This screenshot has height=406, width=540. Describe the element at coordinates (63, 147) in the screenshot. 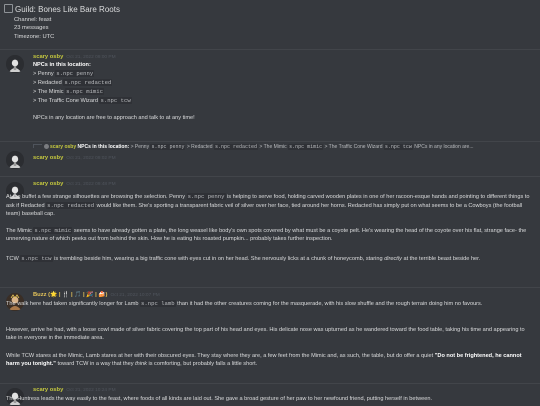

I see `reply-author: scary osby` at that location.